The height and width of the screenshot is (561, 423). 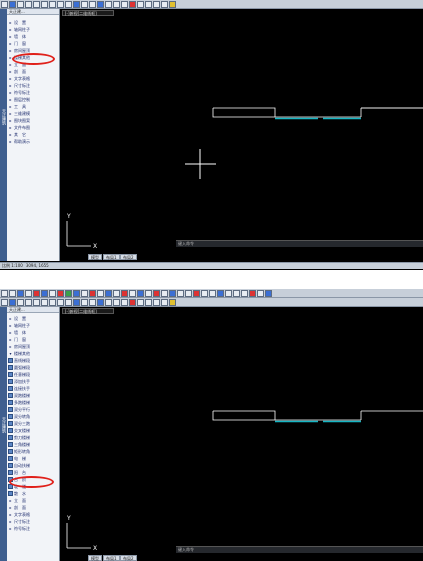 What do you see at coordinates (33, 451) in the screenshot?
I see `sidebar-item: 矩形转角` at bounding box center [33, 451].